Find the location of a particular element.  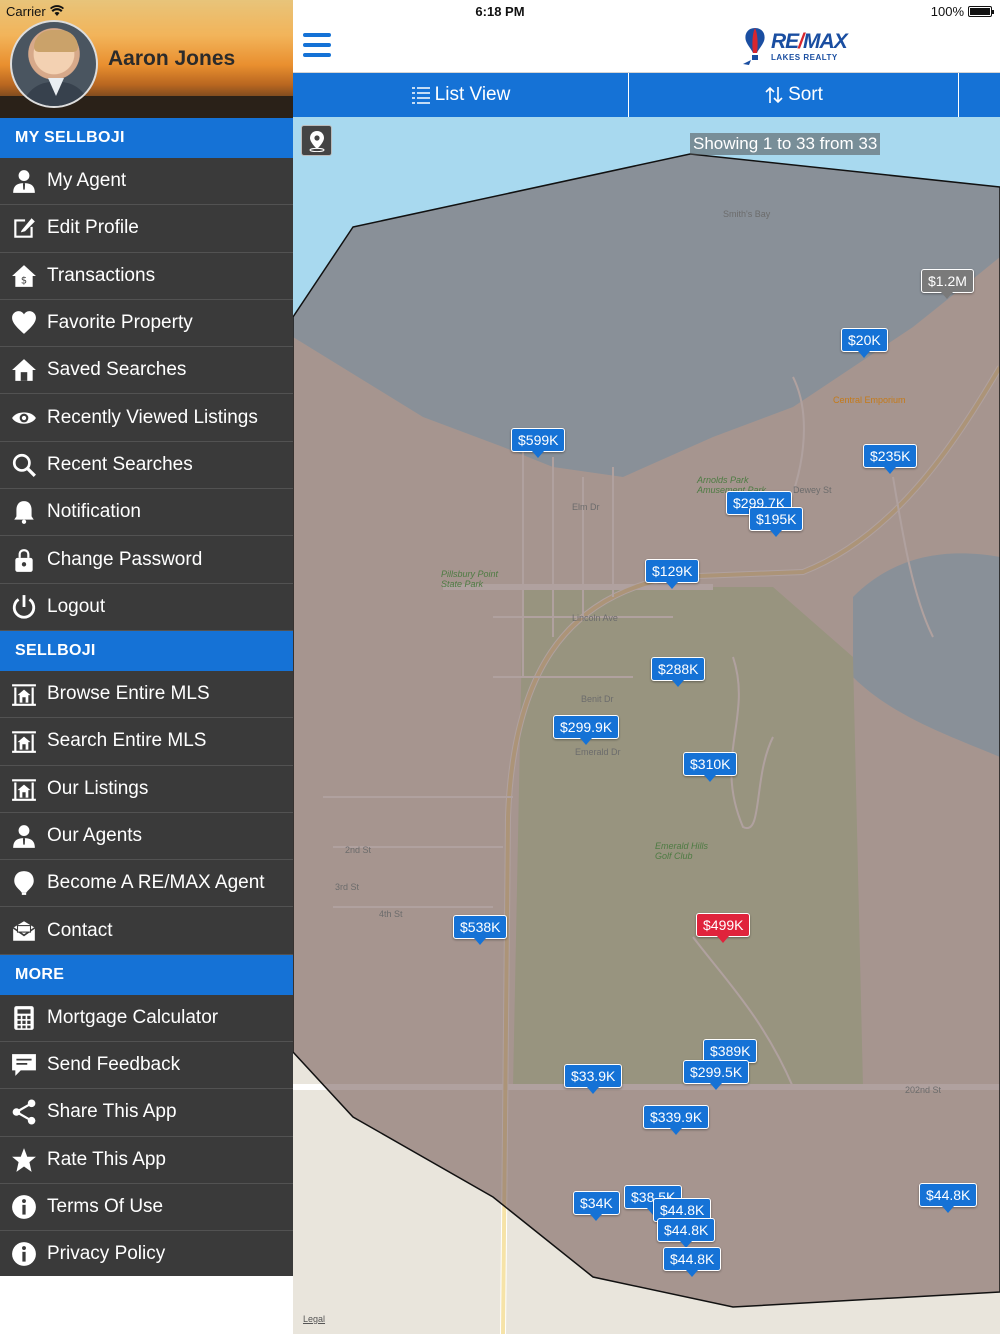

status-bar: Carrier 6:18 PM 100% is located at coordinates (500, 11).